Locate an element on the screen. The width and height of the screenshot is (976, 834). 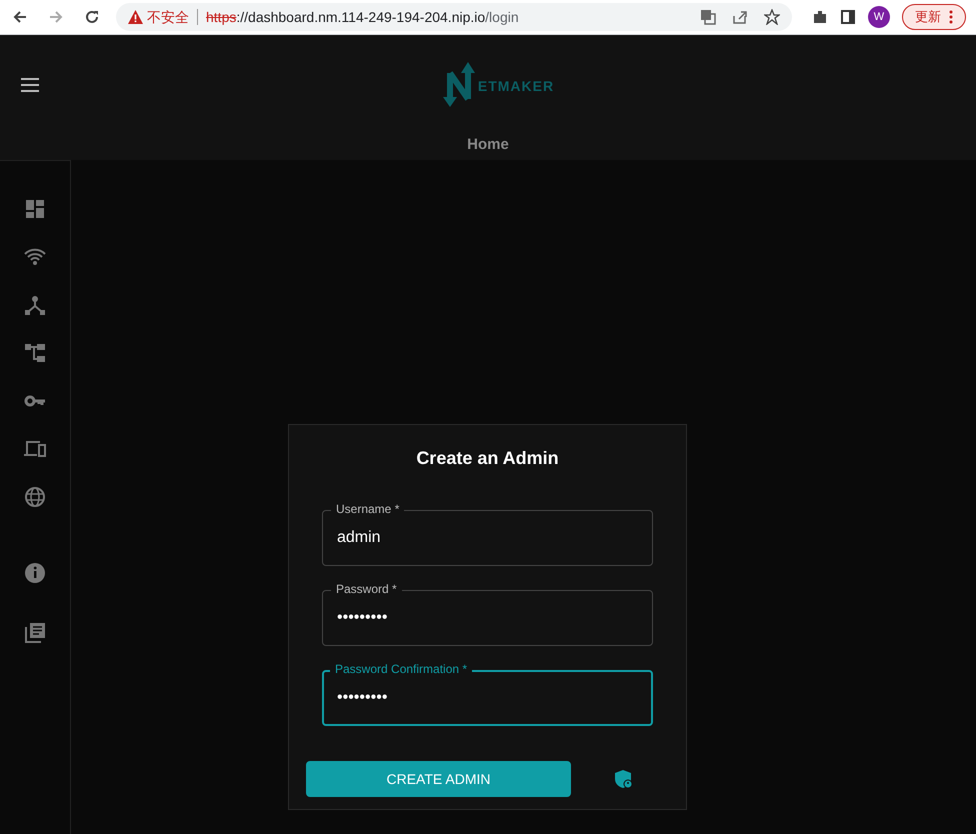
globe-icon is located at coordinates (35, 497).